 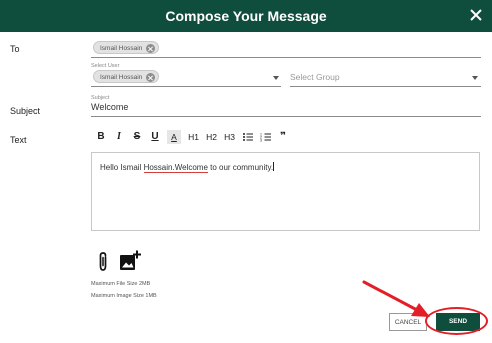 What do you see at coordinates (100, 98) in the screenshot?
I see `subject-field-label: Subject` at bounding box center [100, 98].